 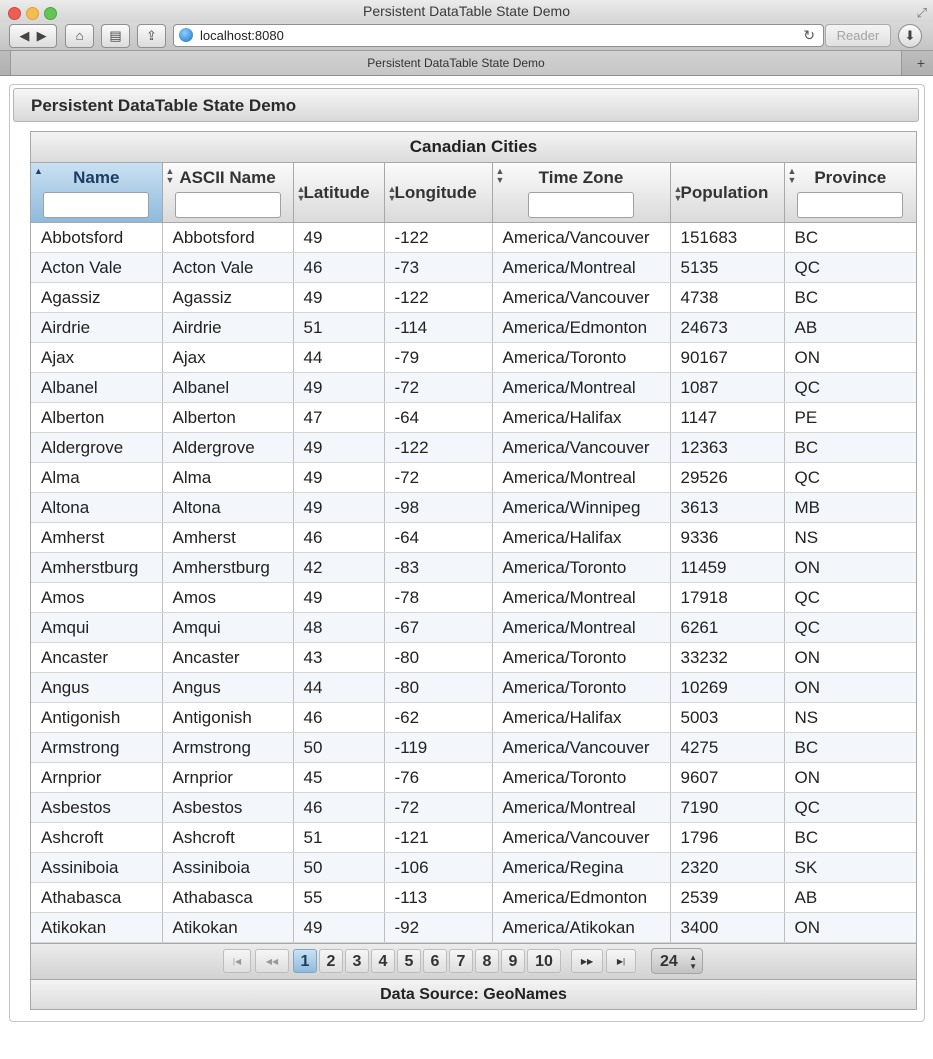 I want to click on page-button-10: 10, so click(x=544, y=961).